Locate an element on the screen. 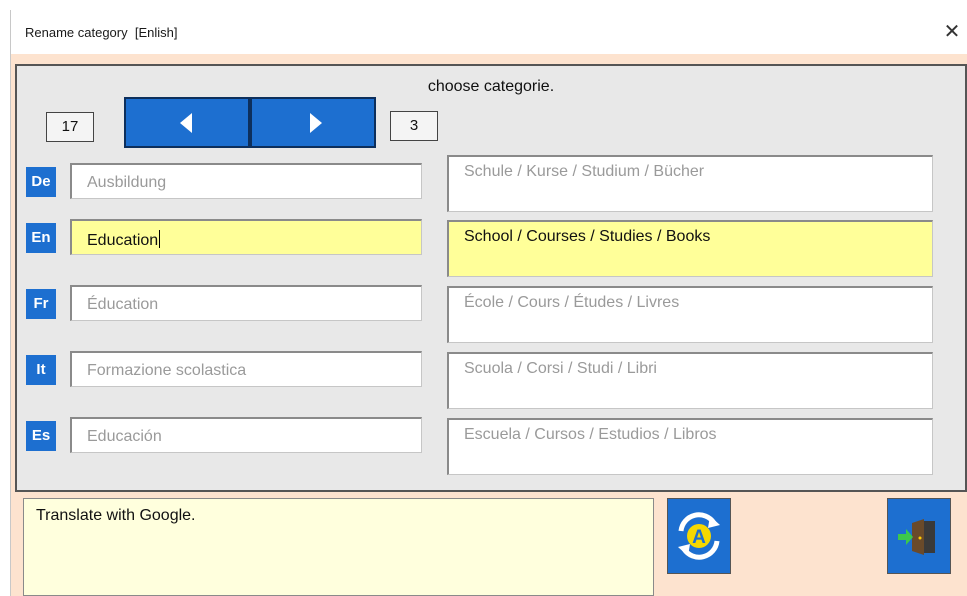 This screenshot has height=596, width=967. lang-label-es: Es is located at coordinates (41, 436).